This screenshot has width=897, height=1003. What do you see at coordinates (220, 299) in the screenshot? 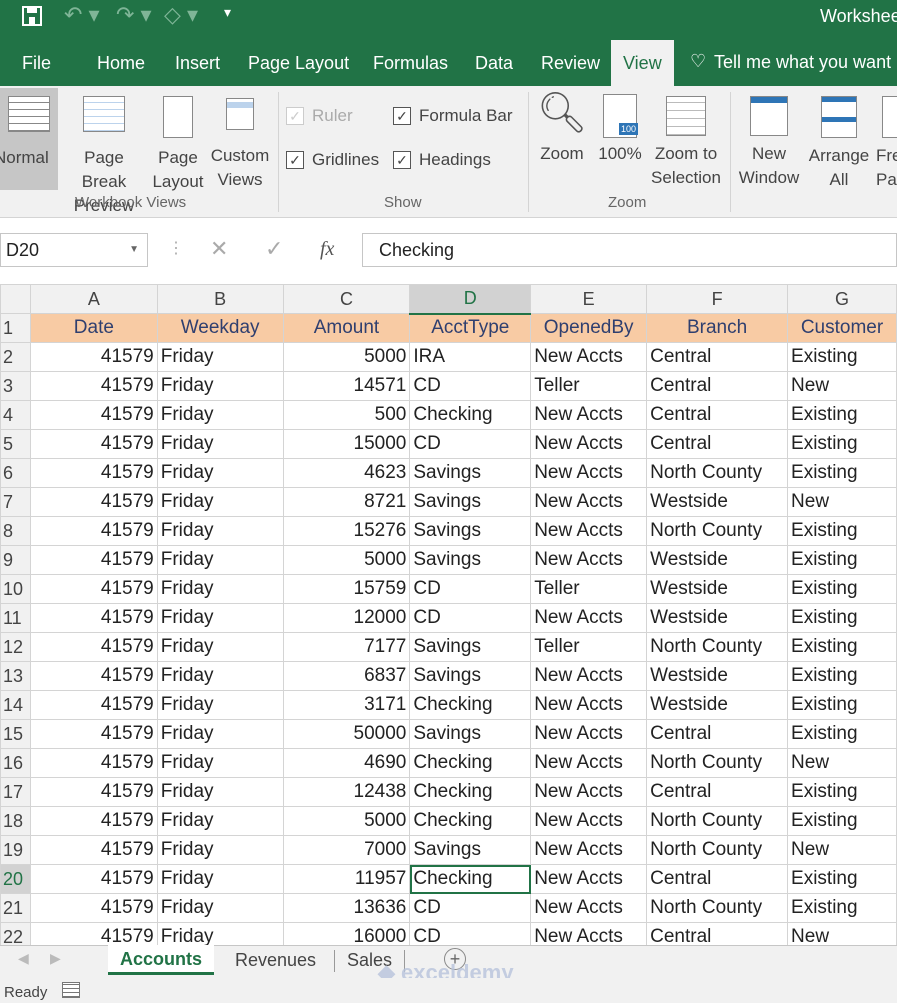
I see `column-header-b: B` at bounding box center [220, 299].